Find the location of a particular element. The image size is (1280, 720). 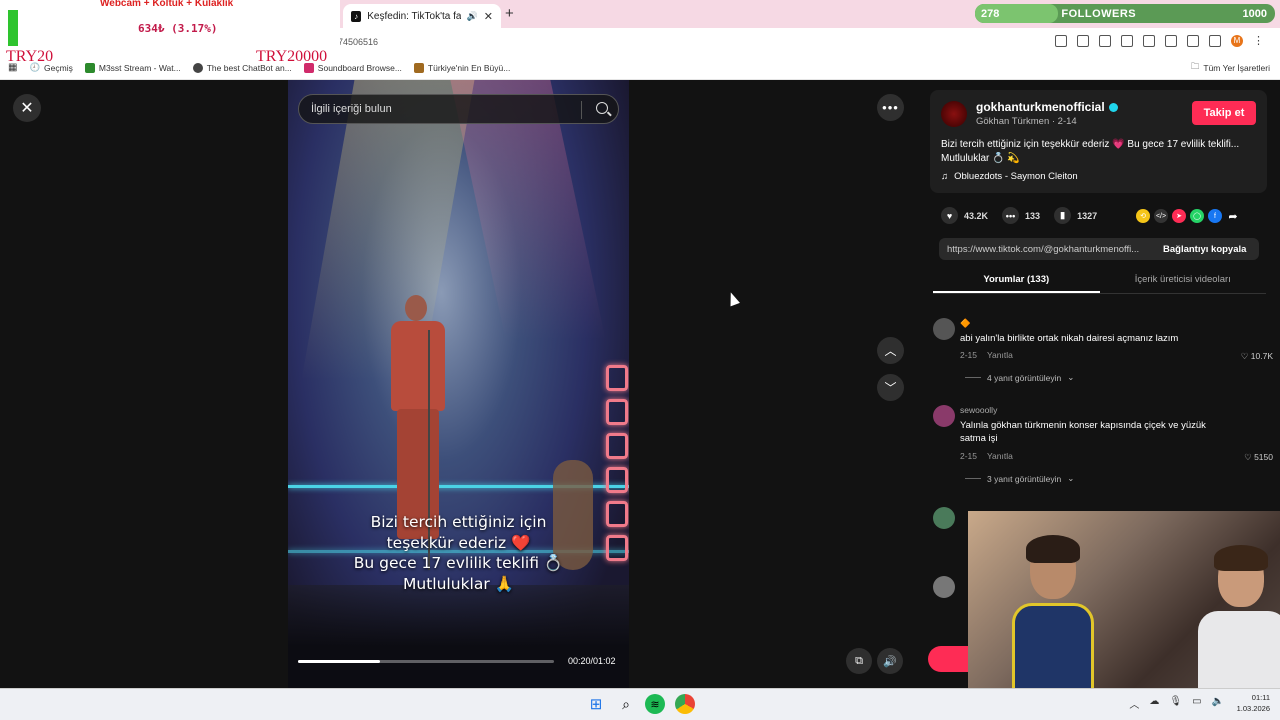

post-comment-button is located at coordinates (950, 659).